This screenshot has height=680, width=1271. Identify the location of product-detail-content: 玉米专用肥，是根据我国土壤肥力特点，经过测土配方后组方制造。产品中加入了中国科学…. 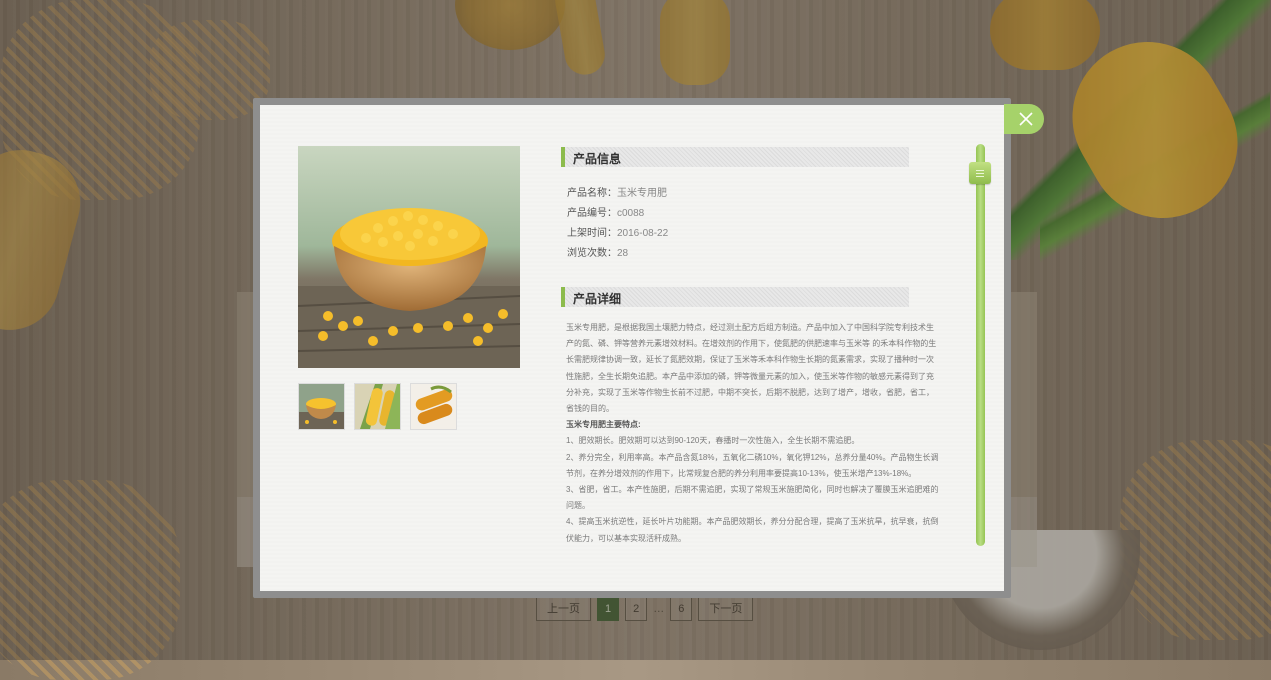
(753, 433).